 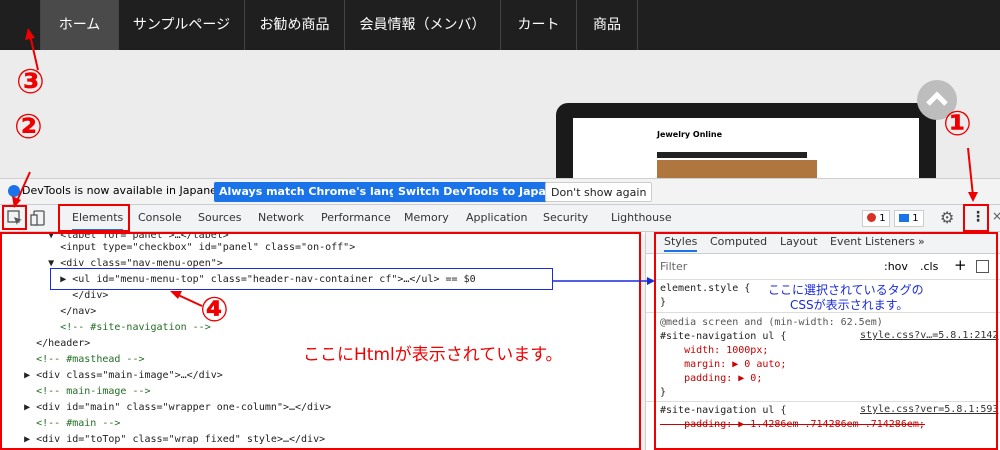 What do you see at coordinates (28, 127) in the screenshot?
I see `annotation-number-2: ②` at bounding box center [28, 127].